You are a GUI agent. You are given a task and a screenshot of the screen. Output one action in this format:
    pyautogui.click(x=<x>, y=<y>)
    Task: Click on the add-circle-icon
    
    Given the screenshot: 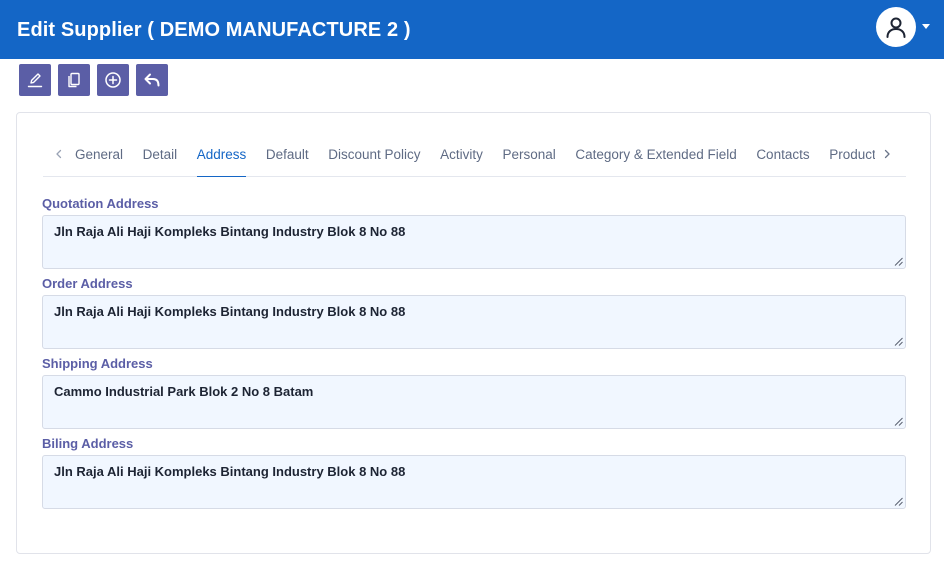 What is the action you would take?
    pyautogui.click(x=113, y=80)
    